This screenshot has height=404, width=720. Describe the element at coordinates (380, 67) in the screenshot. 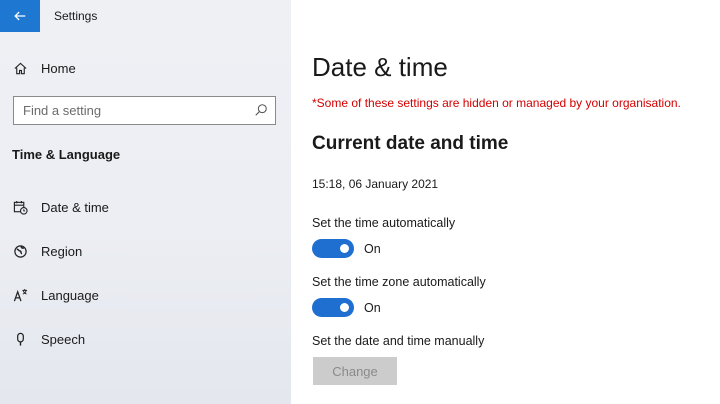

I see `page-title: Date & time` at that location.